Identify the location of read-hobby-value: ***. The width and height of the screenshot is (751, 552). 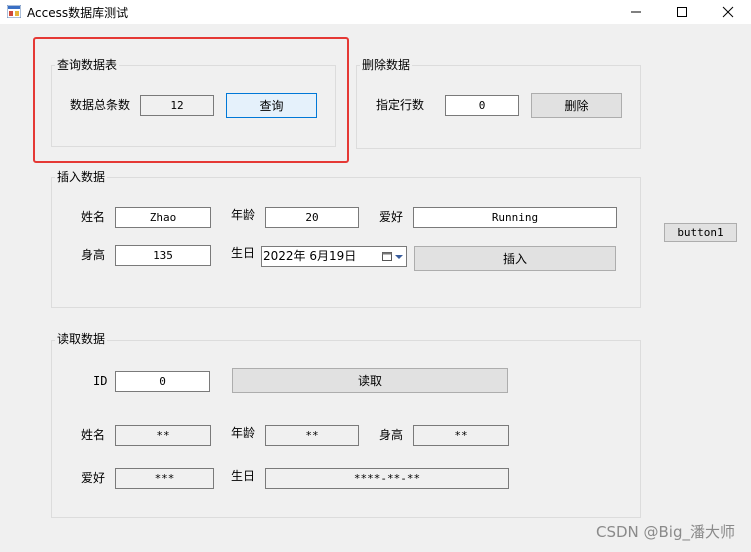
(164, 478).